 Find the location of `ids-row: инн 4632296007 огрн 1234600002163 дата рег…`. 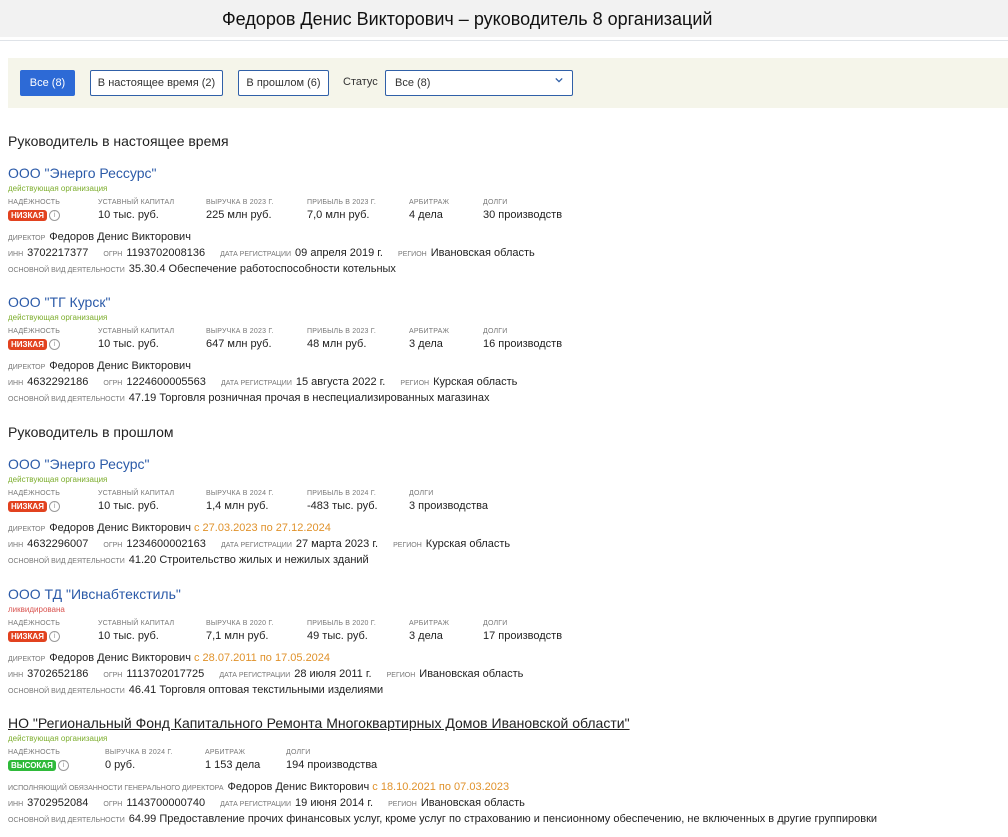

ids-row: инн 4632296007 огрн 1234600002163 дата рег… is located at coordinates (503, 544).